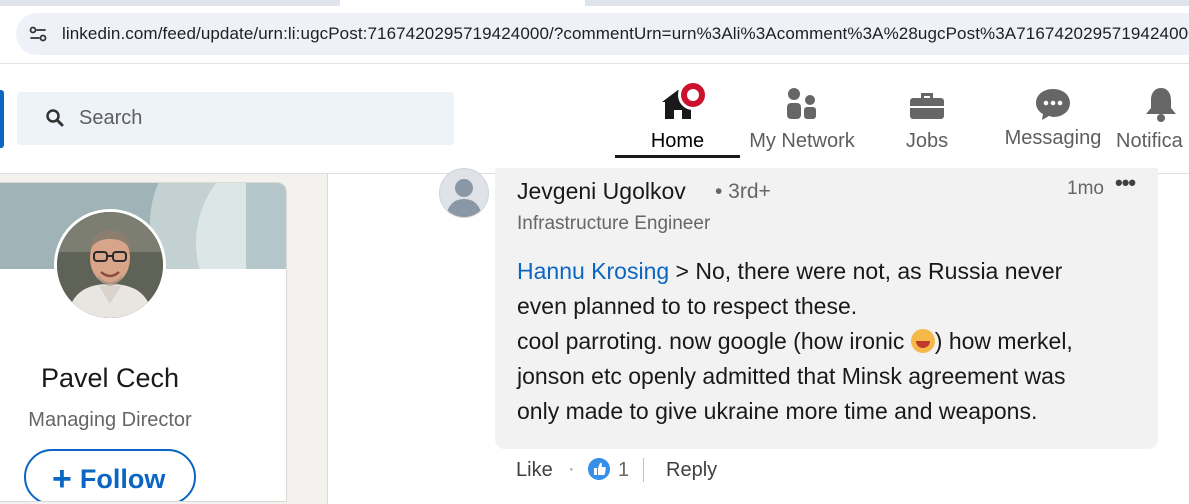 The image size is (1189, 504). What do you see at coordinates (643, 470) in the screenshot?
I see `divider` at bounding box center [643, 470].